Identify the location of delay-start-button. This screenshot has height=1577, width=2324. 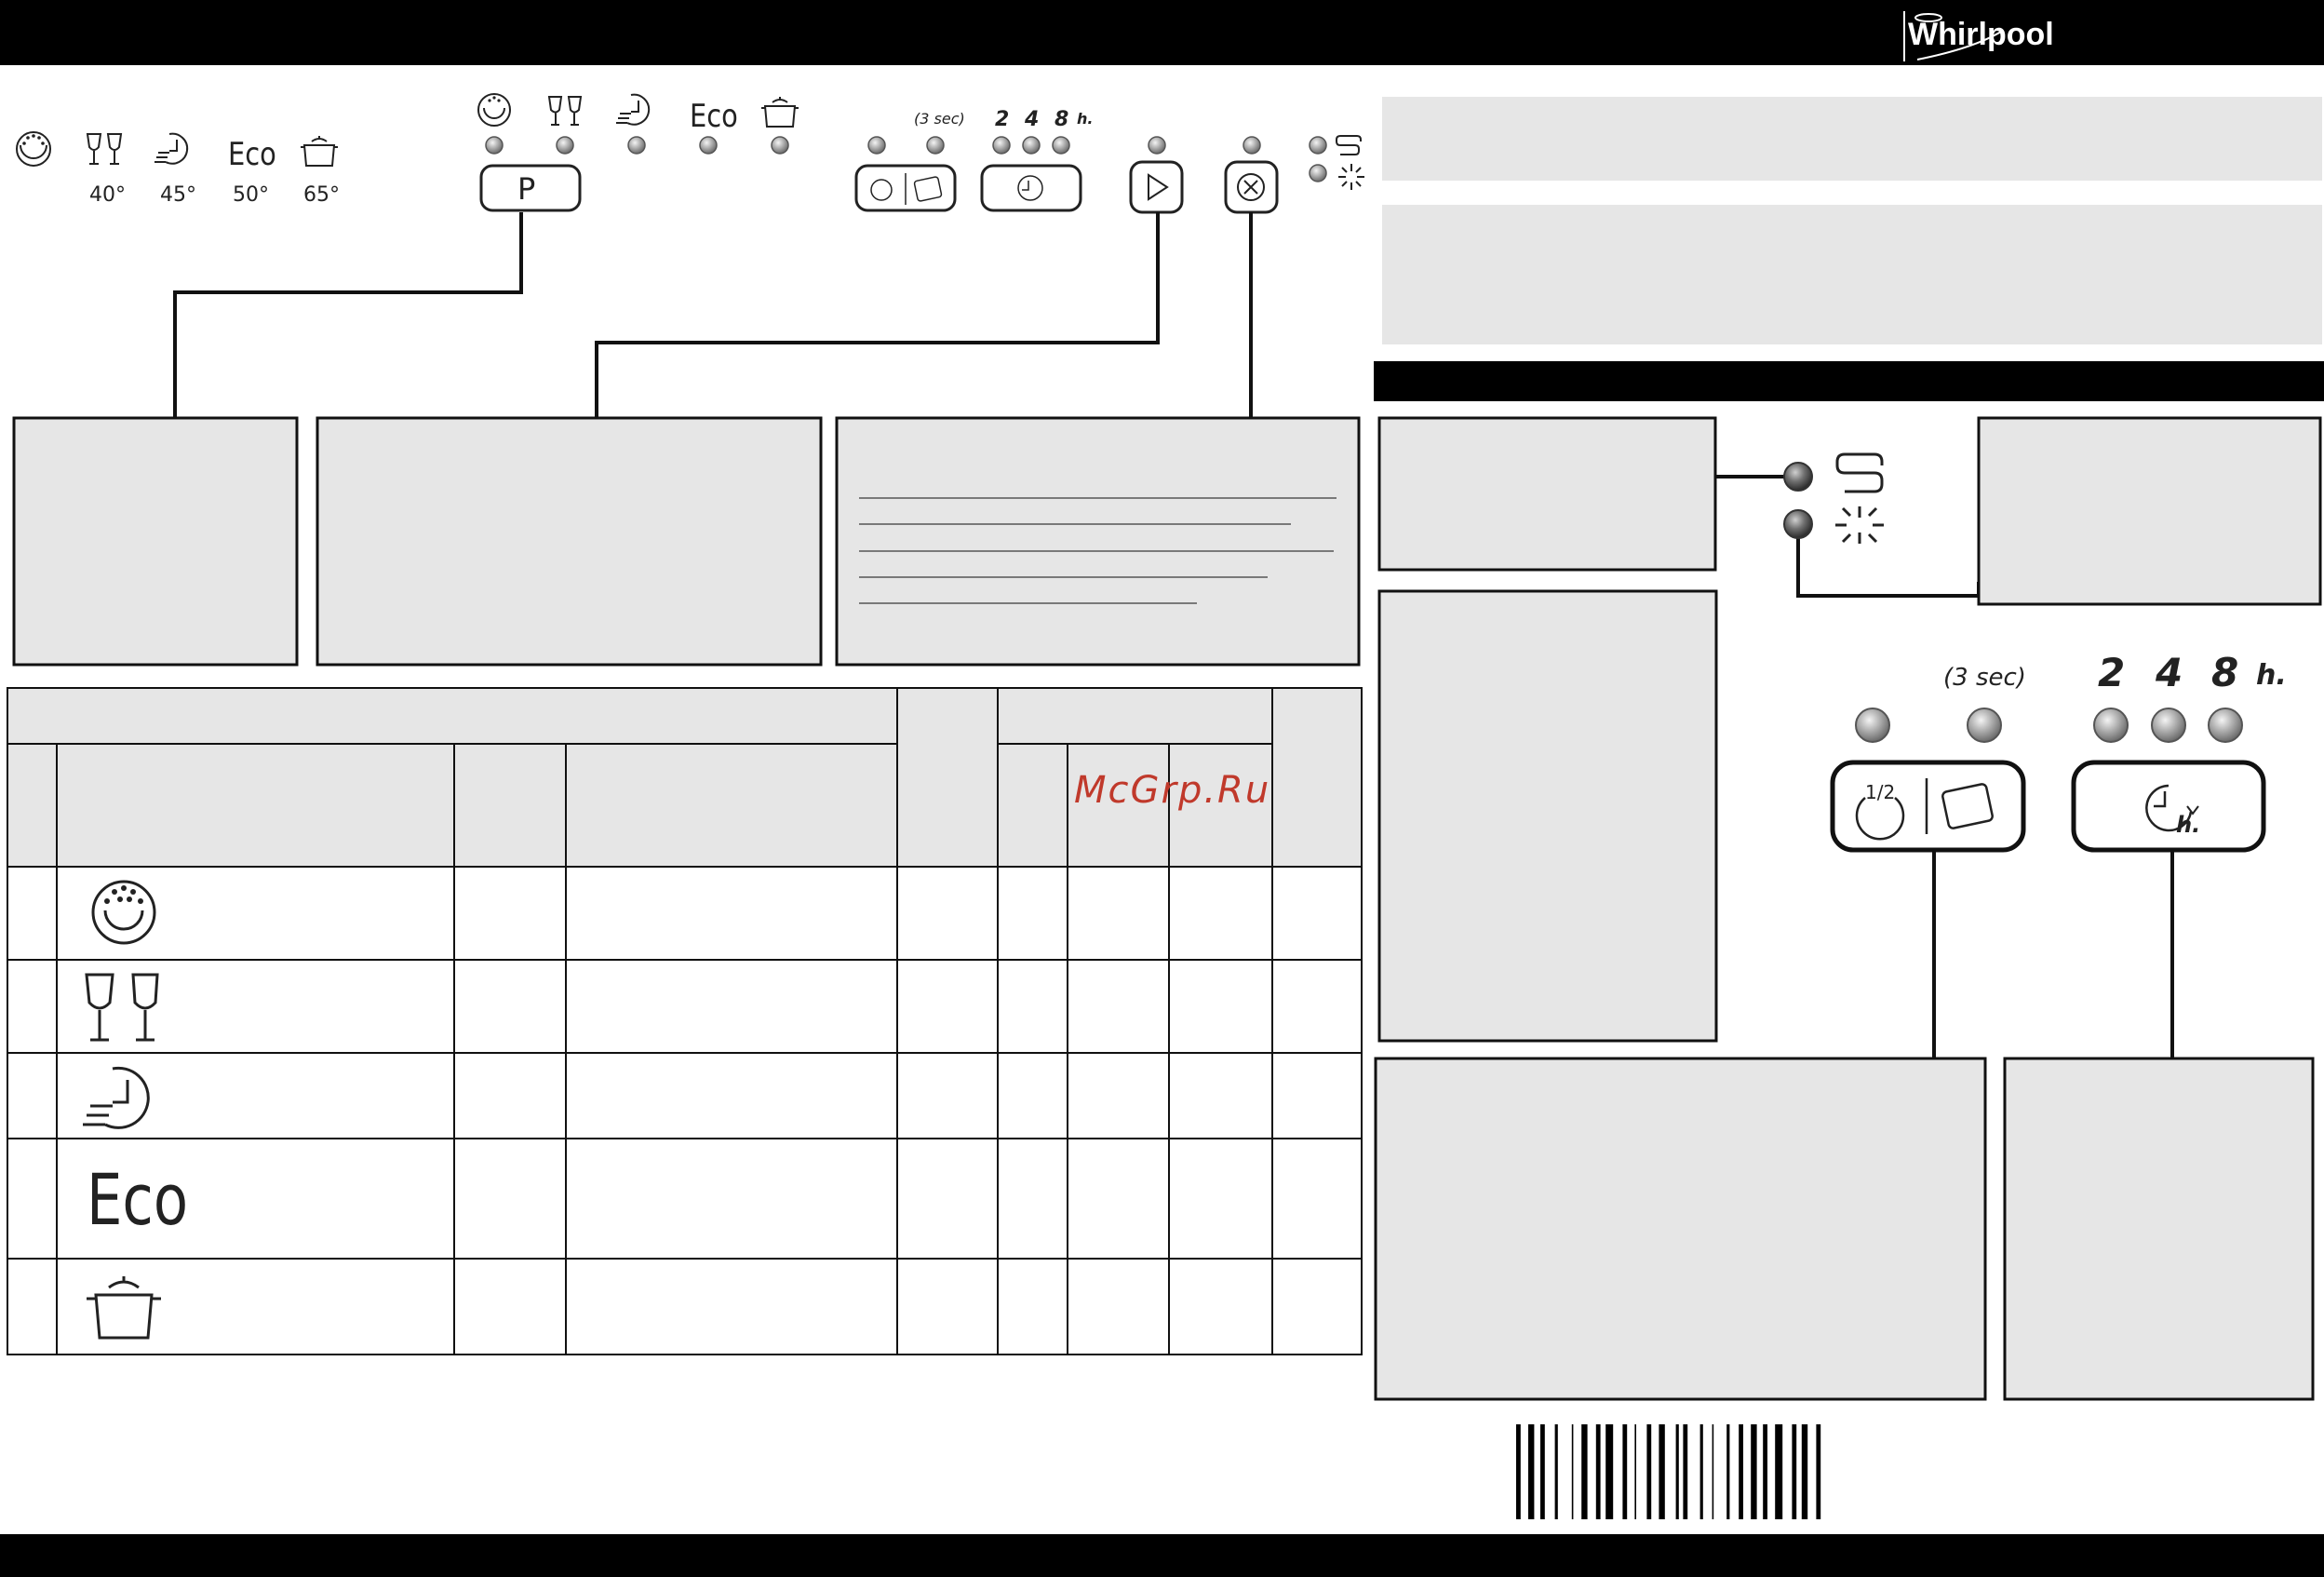
(1031, 188).